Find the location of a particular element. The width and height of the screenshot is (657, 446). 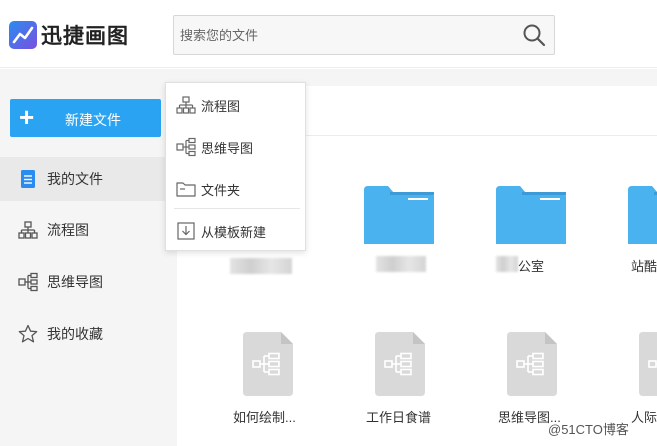

star-icon is located at coordinates (28, 334).